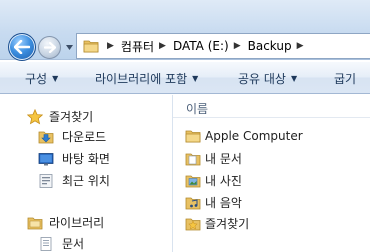  Describe the element at coordinates (193, 203) in the screenshot. I see `music-folder-icon` at that location.